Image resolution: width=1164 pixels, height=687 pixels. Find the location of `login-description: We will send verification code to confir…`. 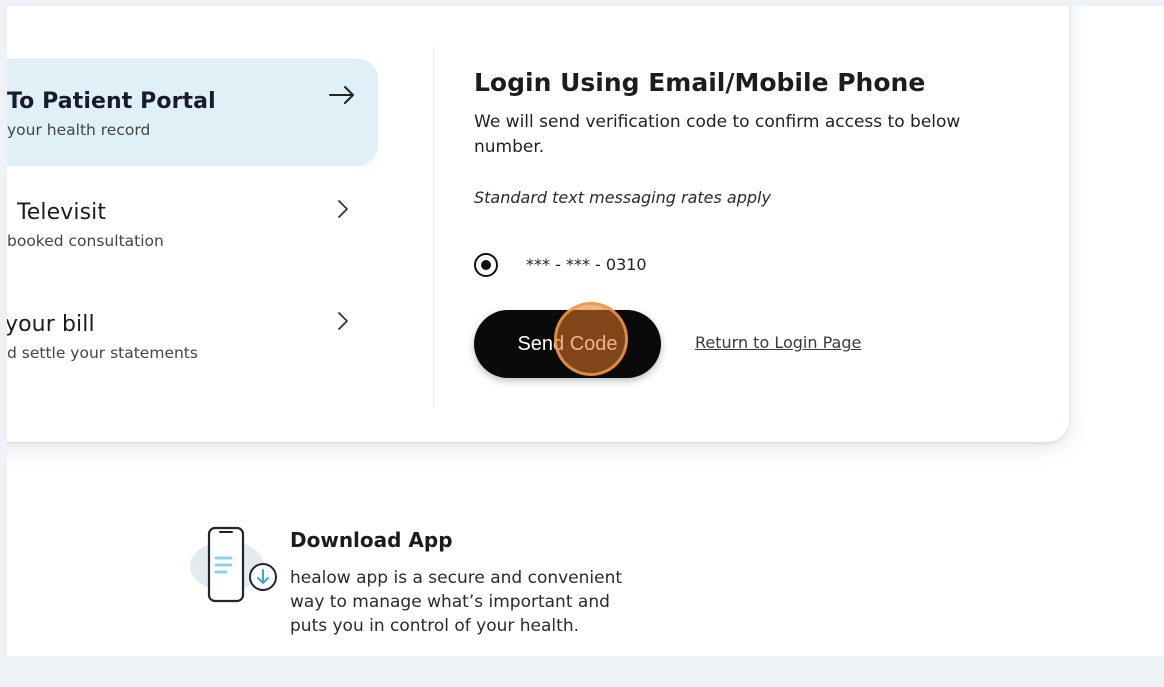

login-description: We will send verification code to confir… is located at coordinates (717, 134).